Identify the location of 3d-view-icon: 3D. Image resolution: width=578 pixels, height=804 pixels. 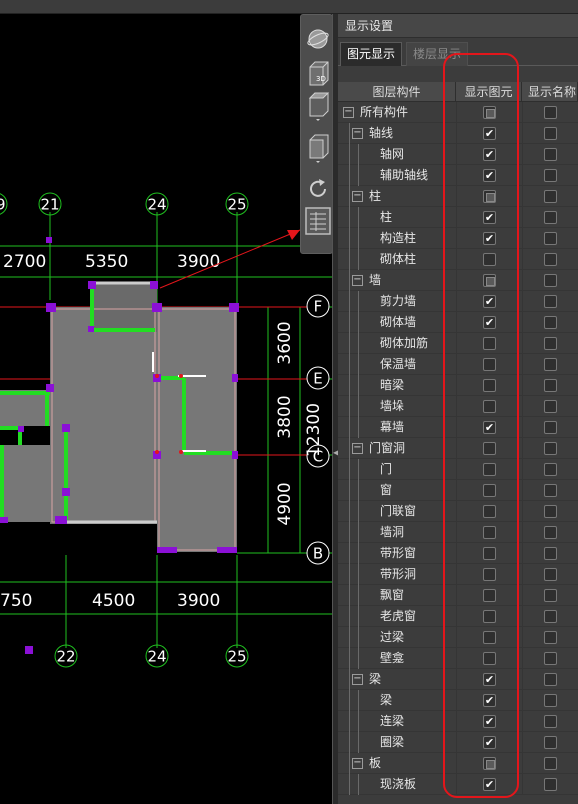
(317, 73).